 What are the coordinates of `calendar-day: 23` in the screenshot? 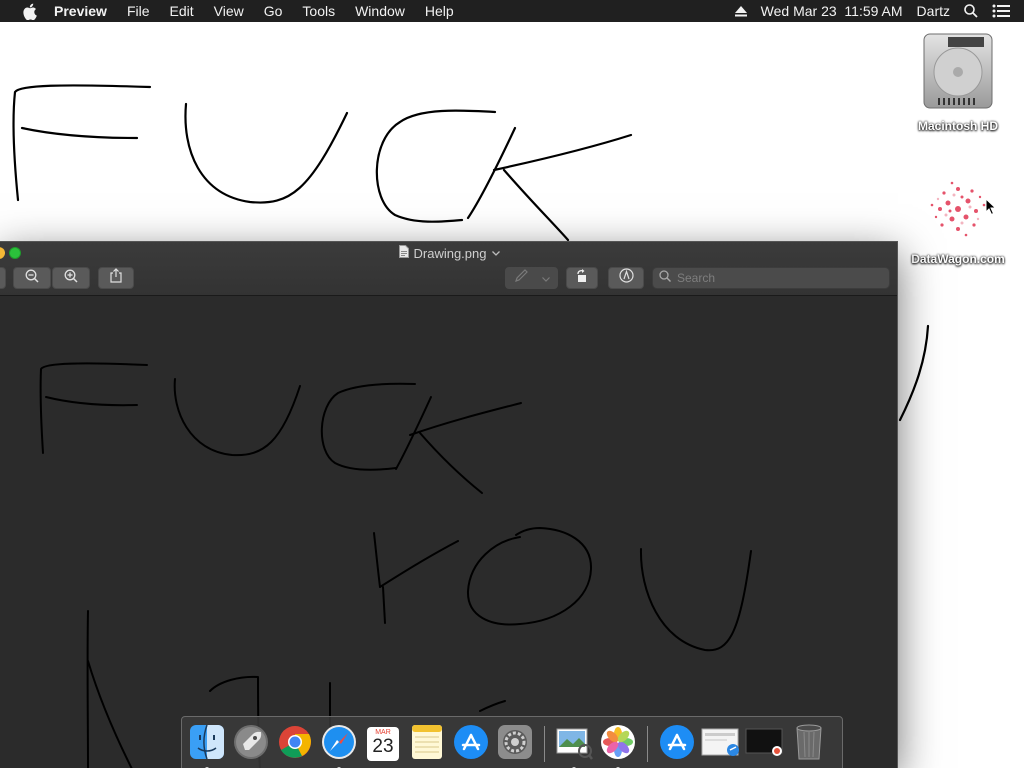 It's located at (383, 746).